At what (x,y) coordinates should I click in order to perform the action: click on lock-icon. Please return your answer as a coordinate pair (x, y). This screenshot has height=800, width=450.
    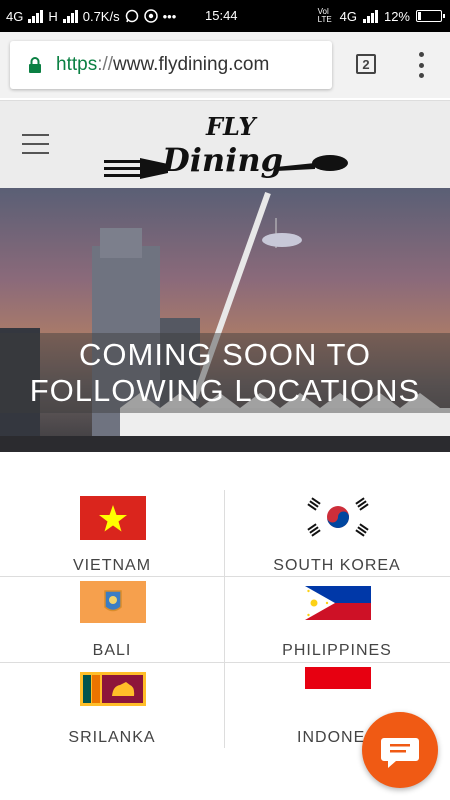
    Looking at the image, I should click on (35, 65).